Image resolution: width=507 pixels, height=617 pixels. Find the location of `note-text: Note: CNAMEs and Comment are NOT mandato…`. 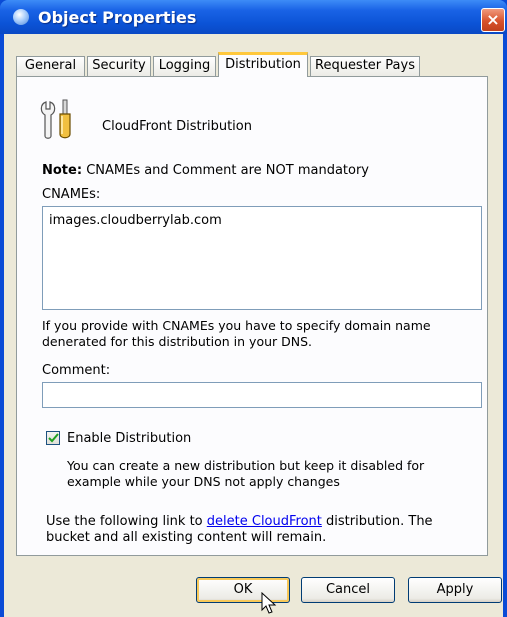

note-text: Note: CNAMEs and Comment are NOT mandato… is located at coordinates (205, 170).